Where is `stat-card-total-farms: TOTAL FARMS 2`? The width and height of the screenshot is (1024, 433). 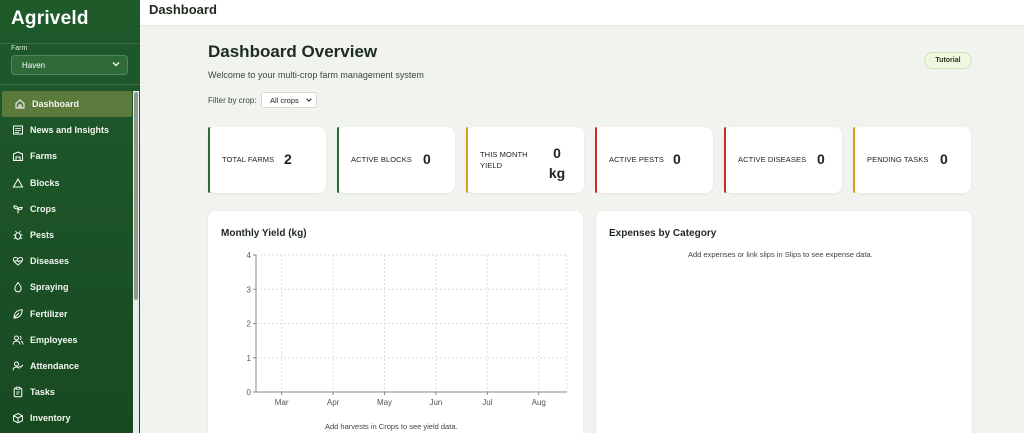 stat-card-total-farms: TOTAL FARMS 2 is located at coordinates (267, 160).